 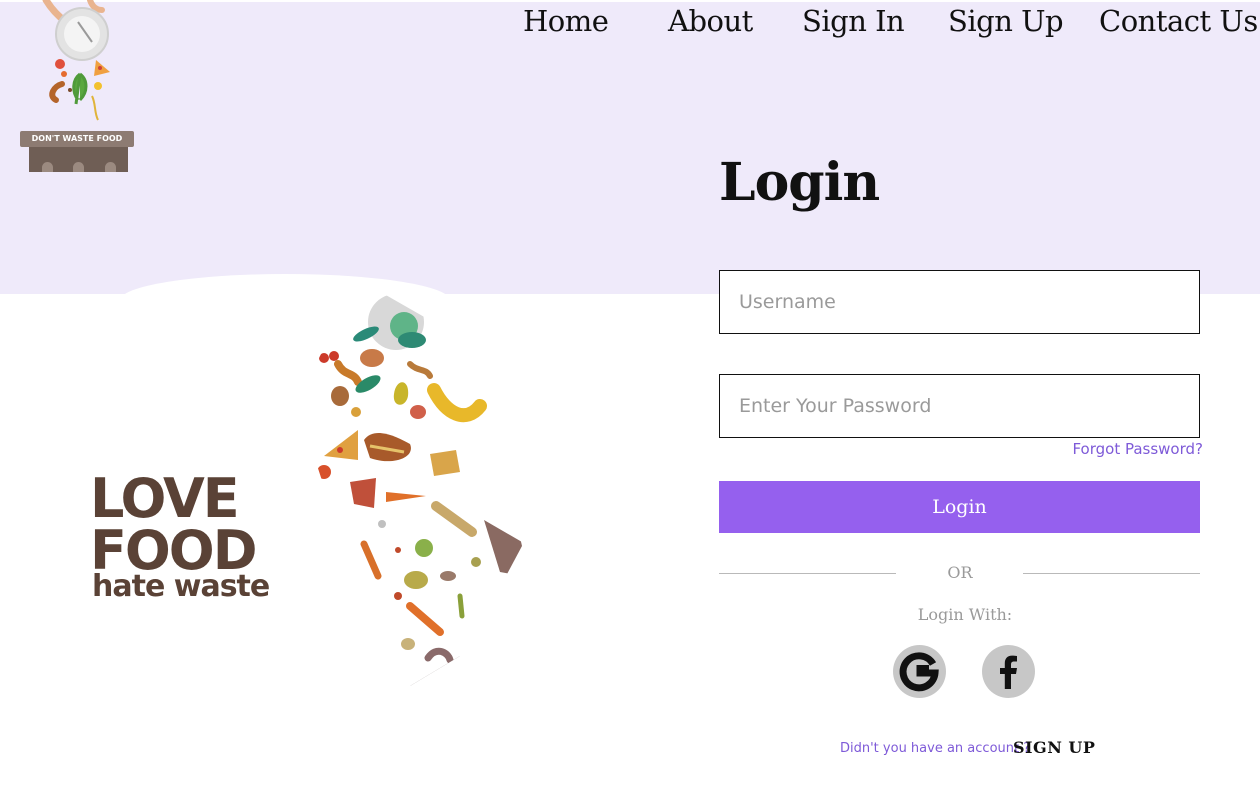 What do you see at coordinates (959, 507) in the screenshot?
I see `login-button: Login` at bounding box center [959, 507].